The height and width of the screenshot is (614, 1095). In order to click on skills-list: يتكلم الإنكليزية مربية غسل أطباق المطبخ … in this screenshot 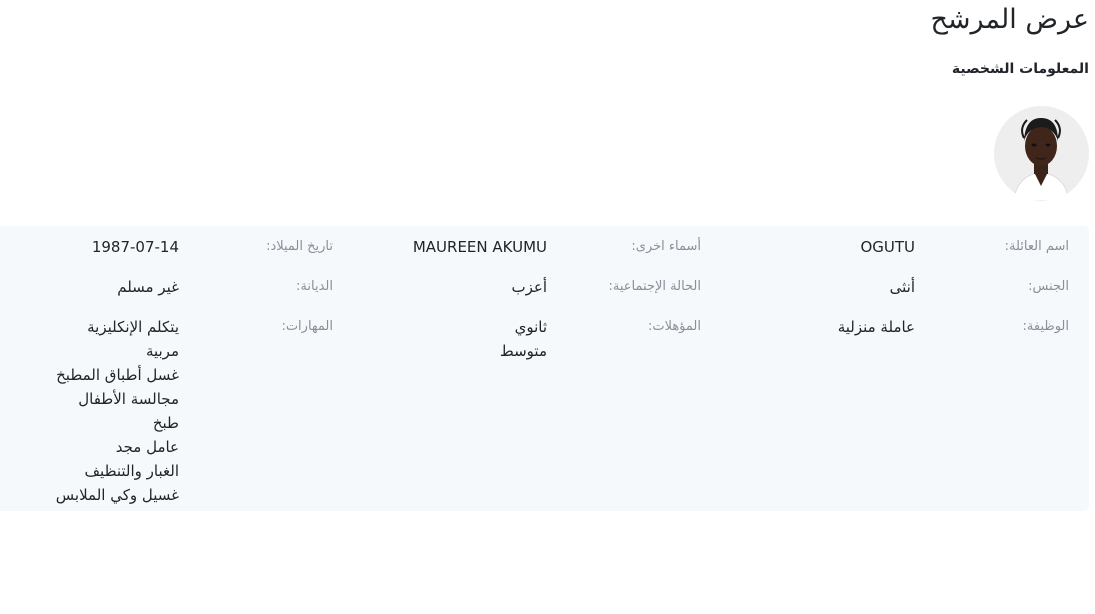, I will do `click(117, 411)`.